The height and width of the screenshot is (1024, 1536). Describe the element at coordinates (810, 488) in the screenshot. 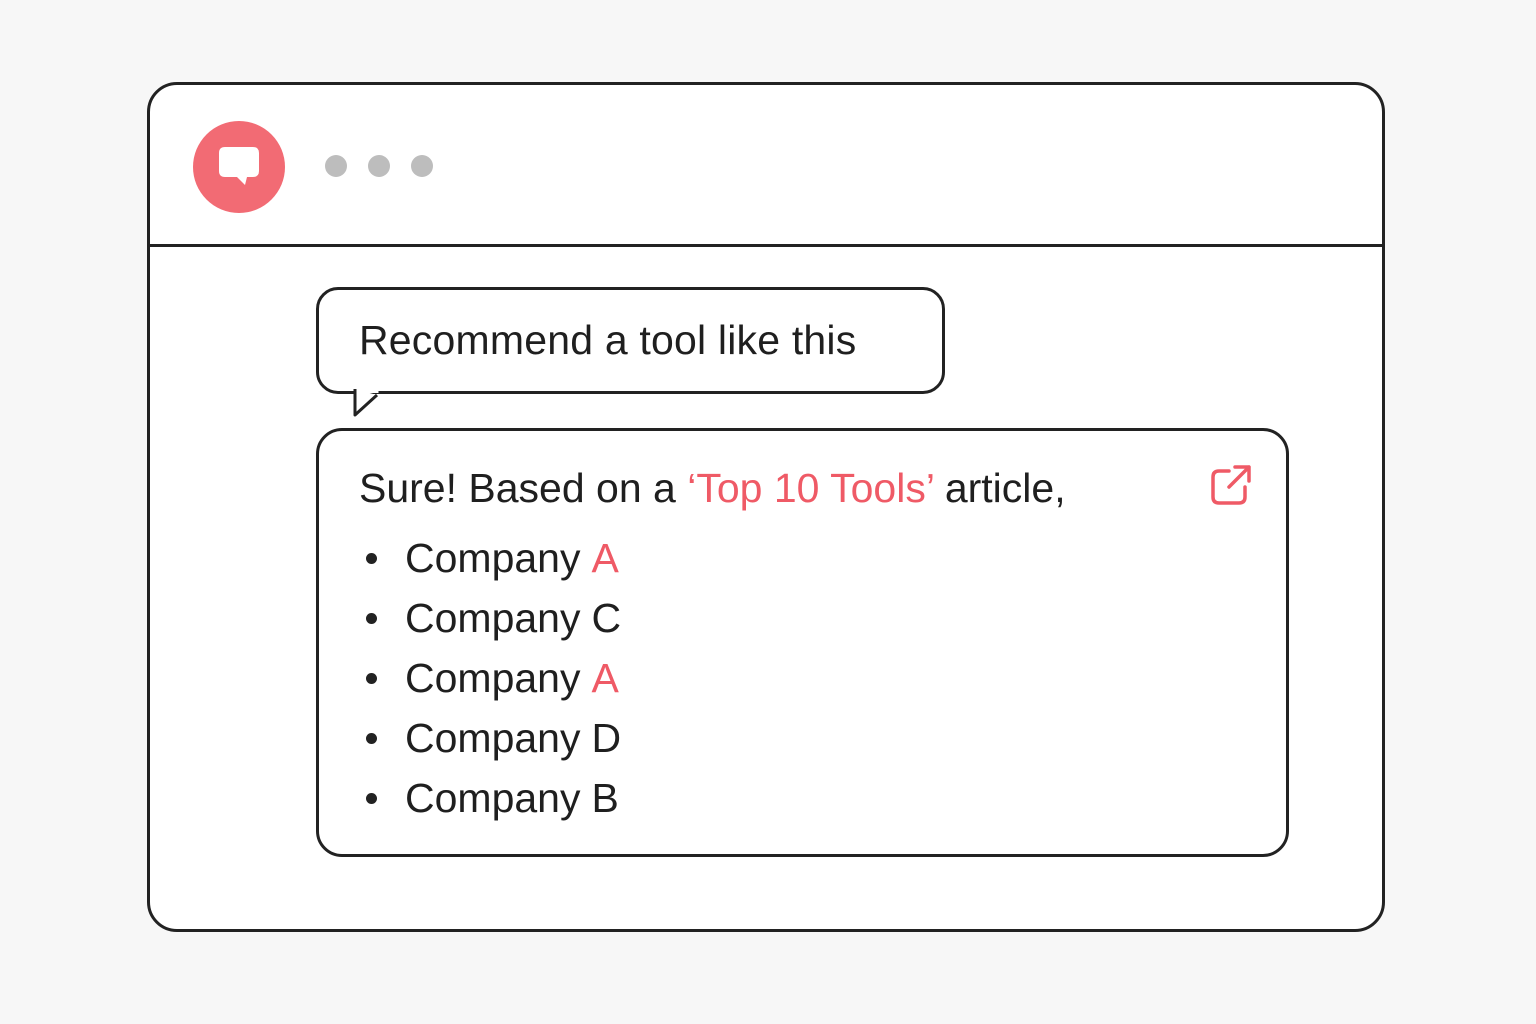

I see `source-article-link: ‘Top 10 Tools’` at that location.